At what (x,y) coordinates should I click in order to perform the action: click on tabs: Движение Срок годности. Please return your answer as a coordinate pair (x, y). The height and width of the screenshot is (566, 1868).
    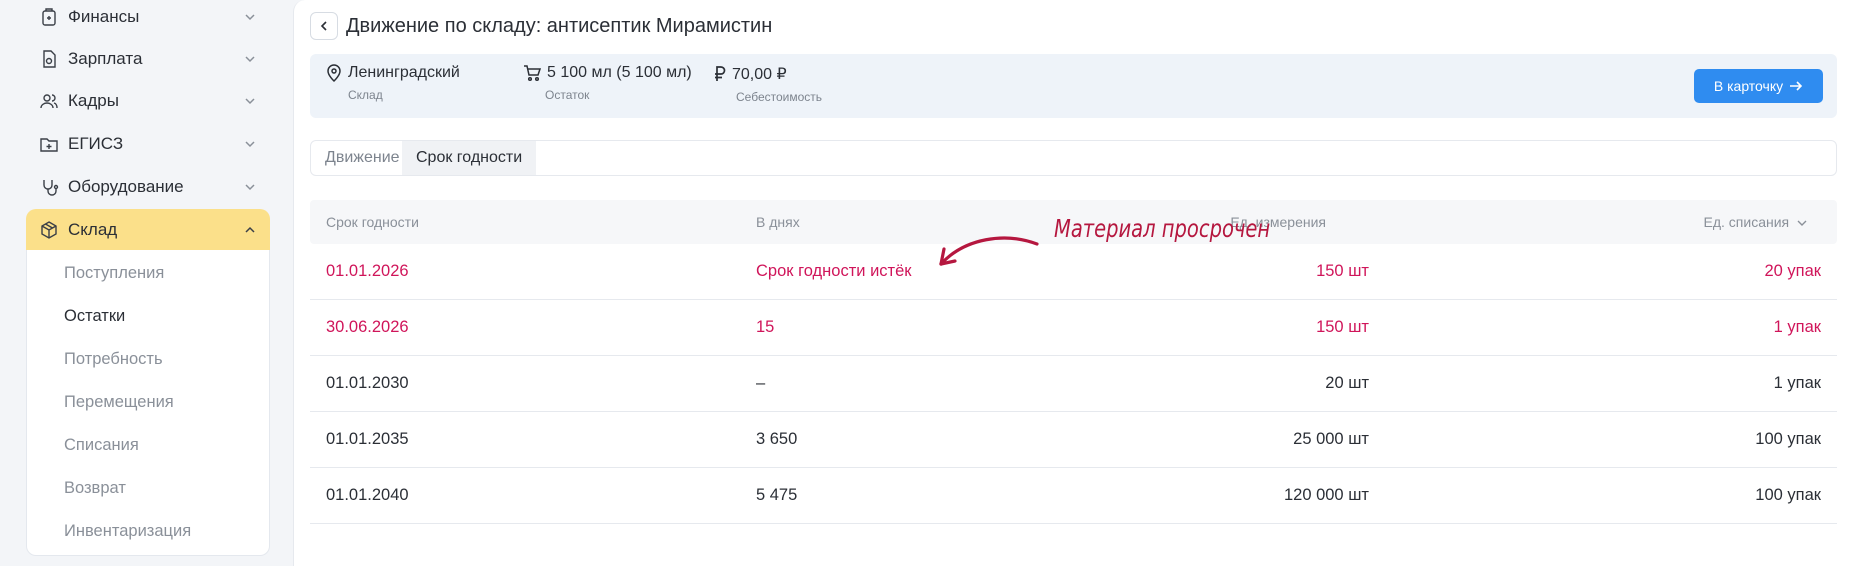
    Looking at the image, I should click on (1073, 158).